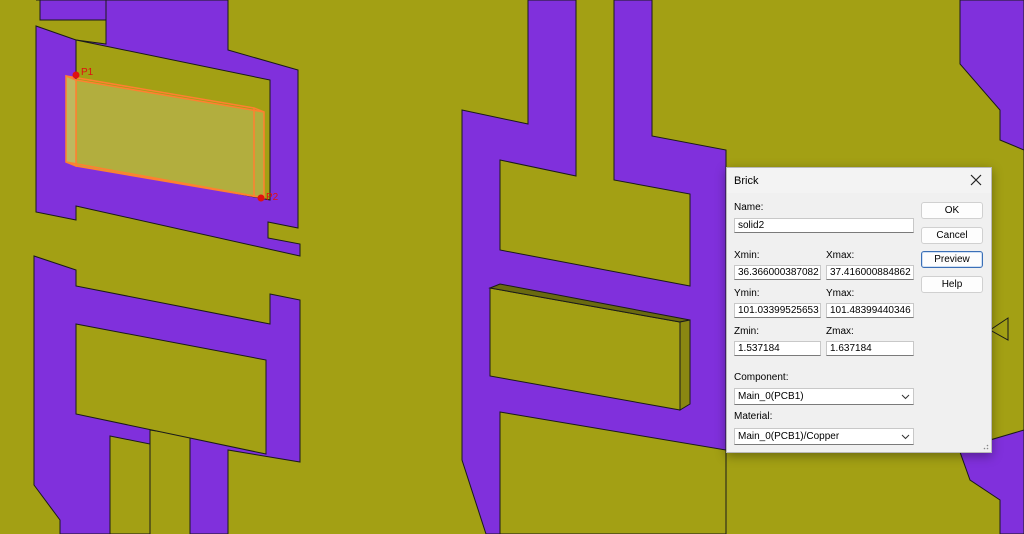 The width and height of the screenshot is (1024, 534). What do you see at coordinates (870, 272) in the screenshot?
I see `xmax-input: 37.416000884862` at bounding box center [870, 272].